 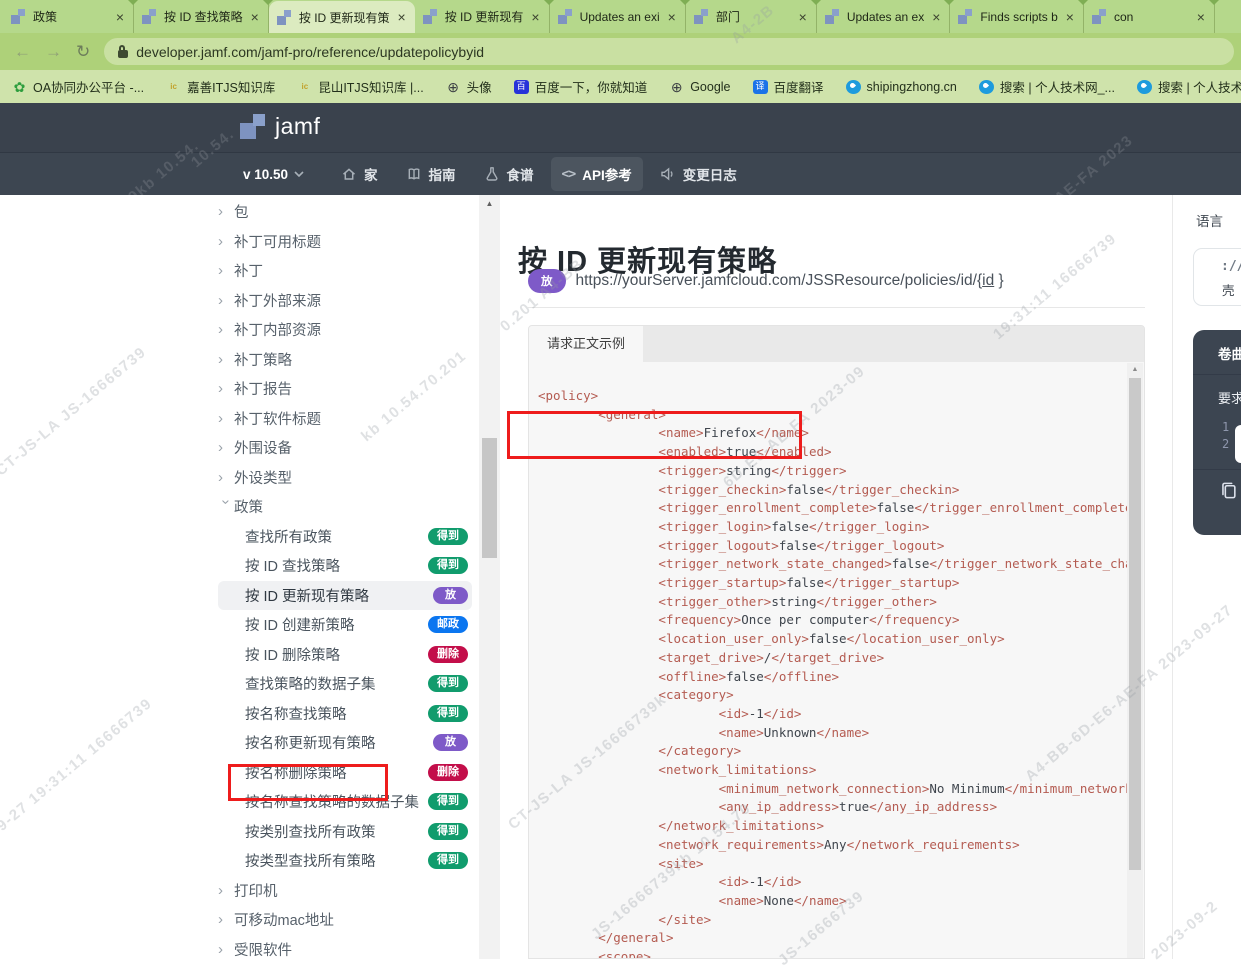 I want to click on bookmark-item: ⊕ 头像, so click(x=469, y=86).